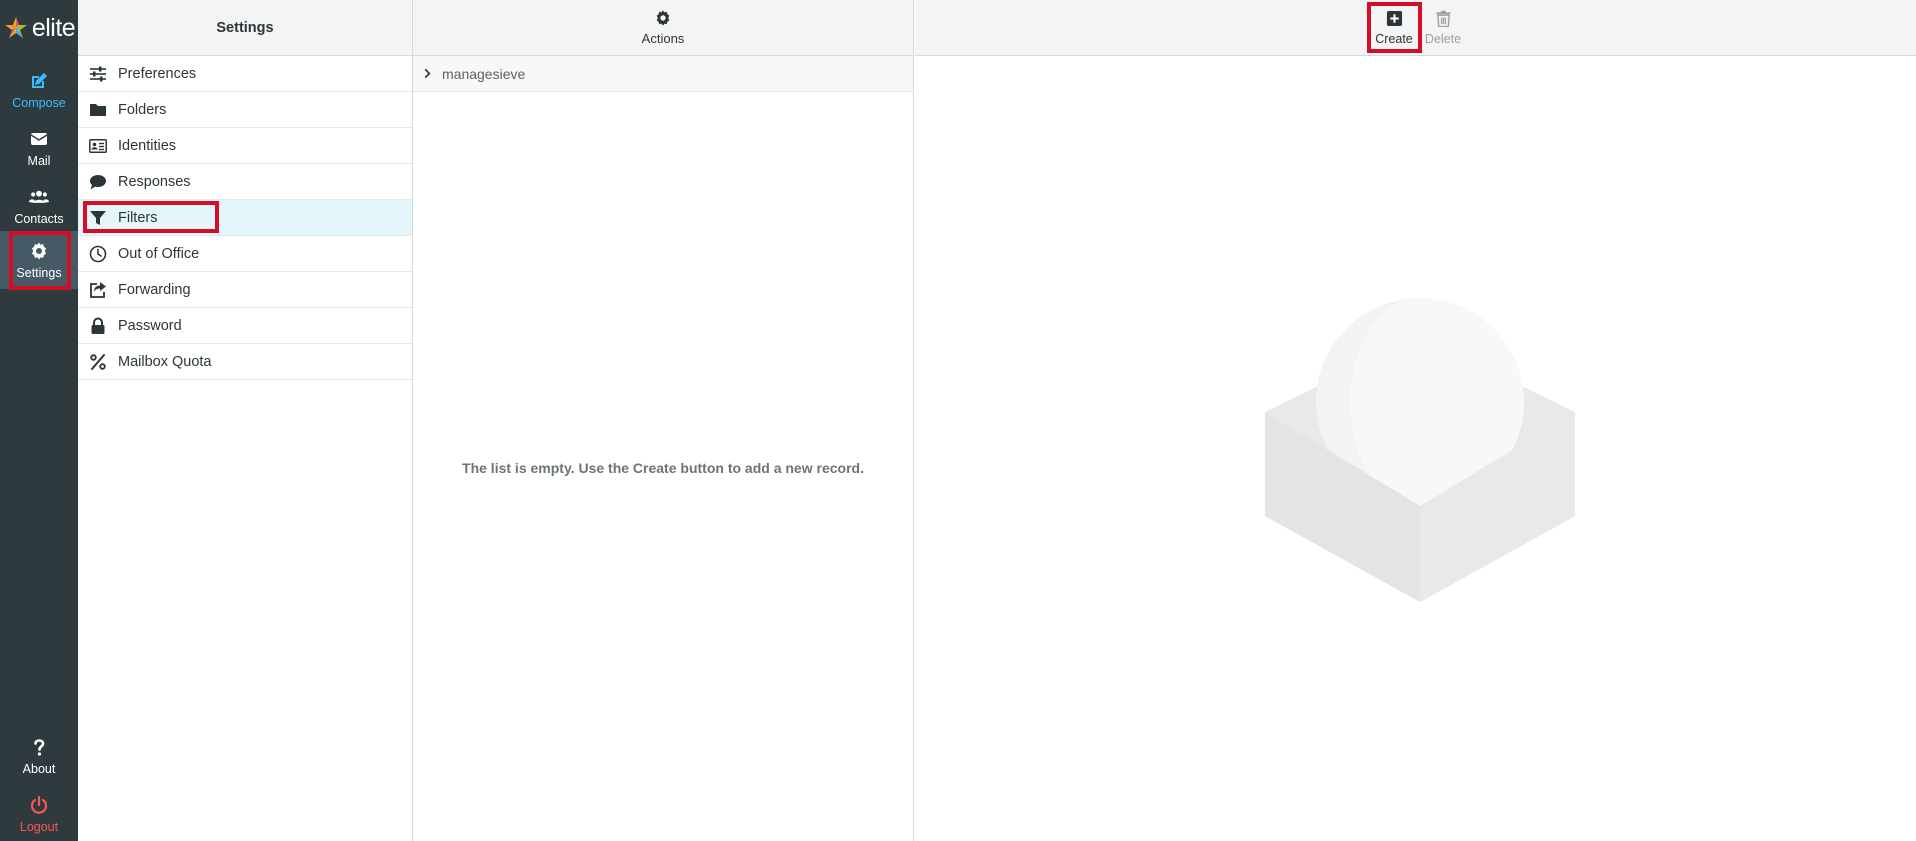  What do you see at coordinates (39, 206) in the screenshot?
I see `nav-contacts: Contacts` at bounding box center [39, 206].